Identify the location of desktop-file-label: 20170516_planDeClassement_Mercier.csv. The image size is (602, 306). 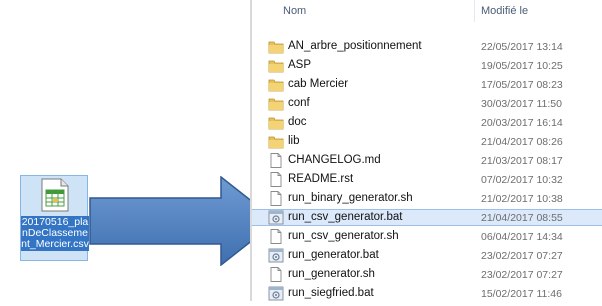
(55, 233).